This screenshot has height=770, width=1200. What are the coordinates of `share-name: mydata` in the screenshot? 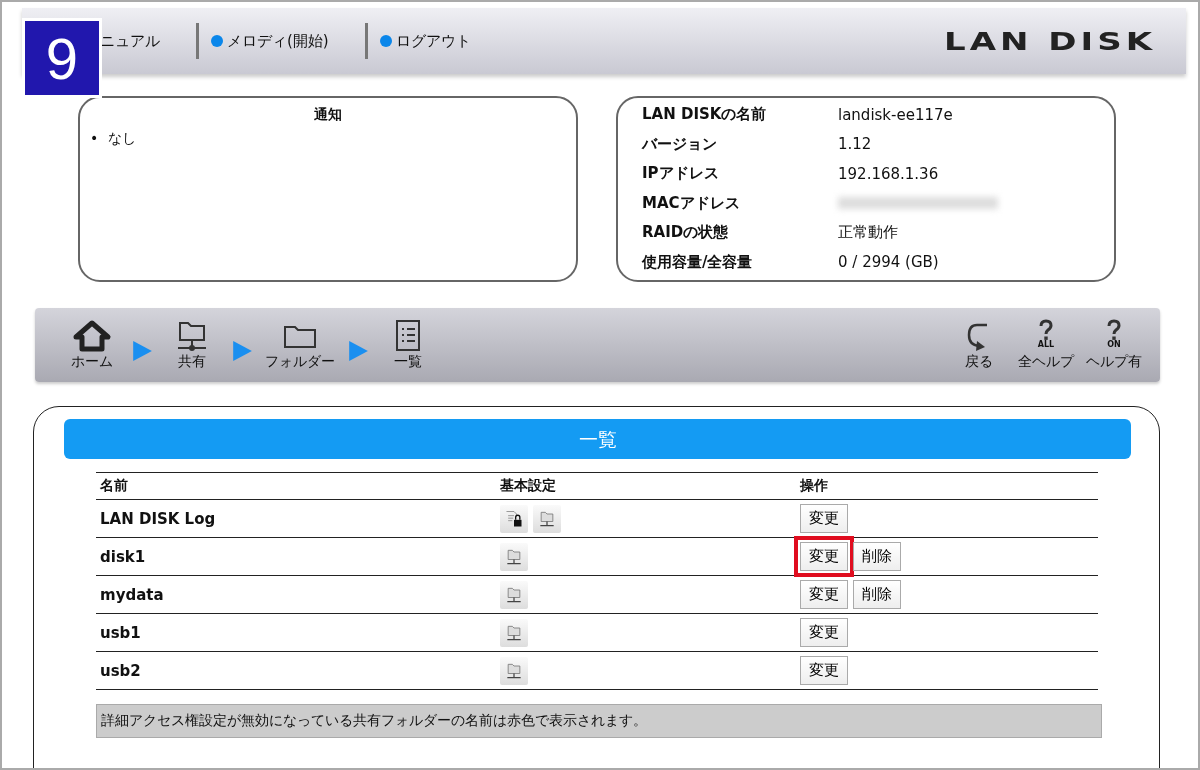 It's located at (132, 594).